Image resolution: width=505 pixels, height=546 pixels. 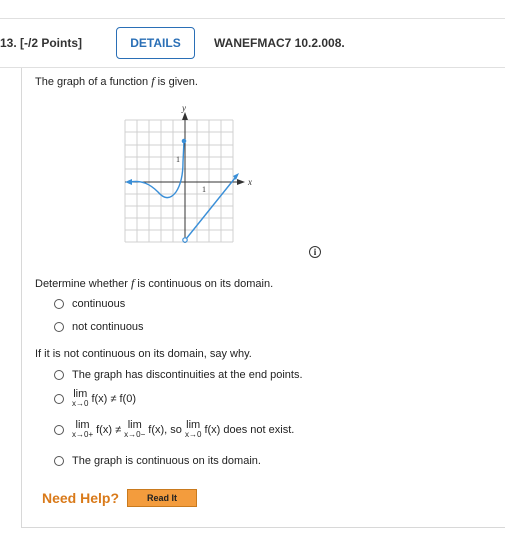 What do you see at coordinates (204, 189) in the screenshot?
I see `x-tick-1: 1` at bounding box center [204, 189].